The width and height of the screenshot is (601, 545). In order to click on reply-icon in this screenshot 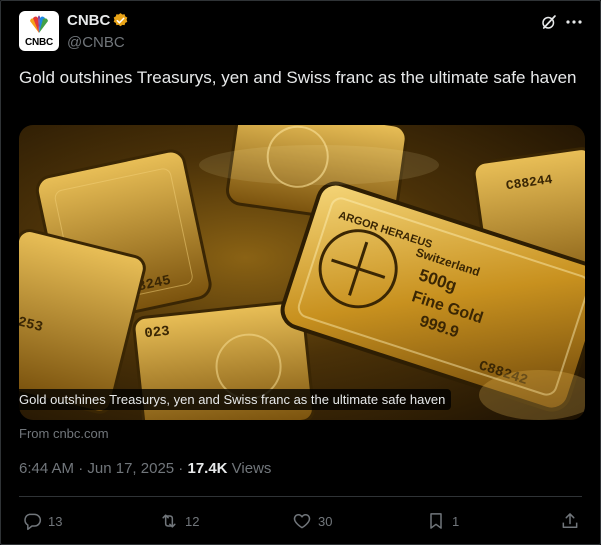, I will do `click(33, 522)`.